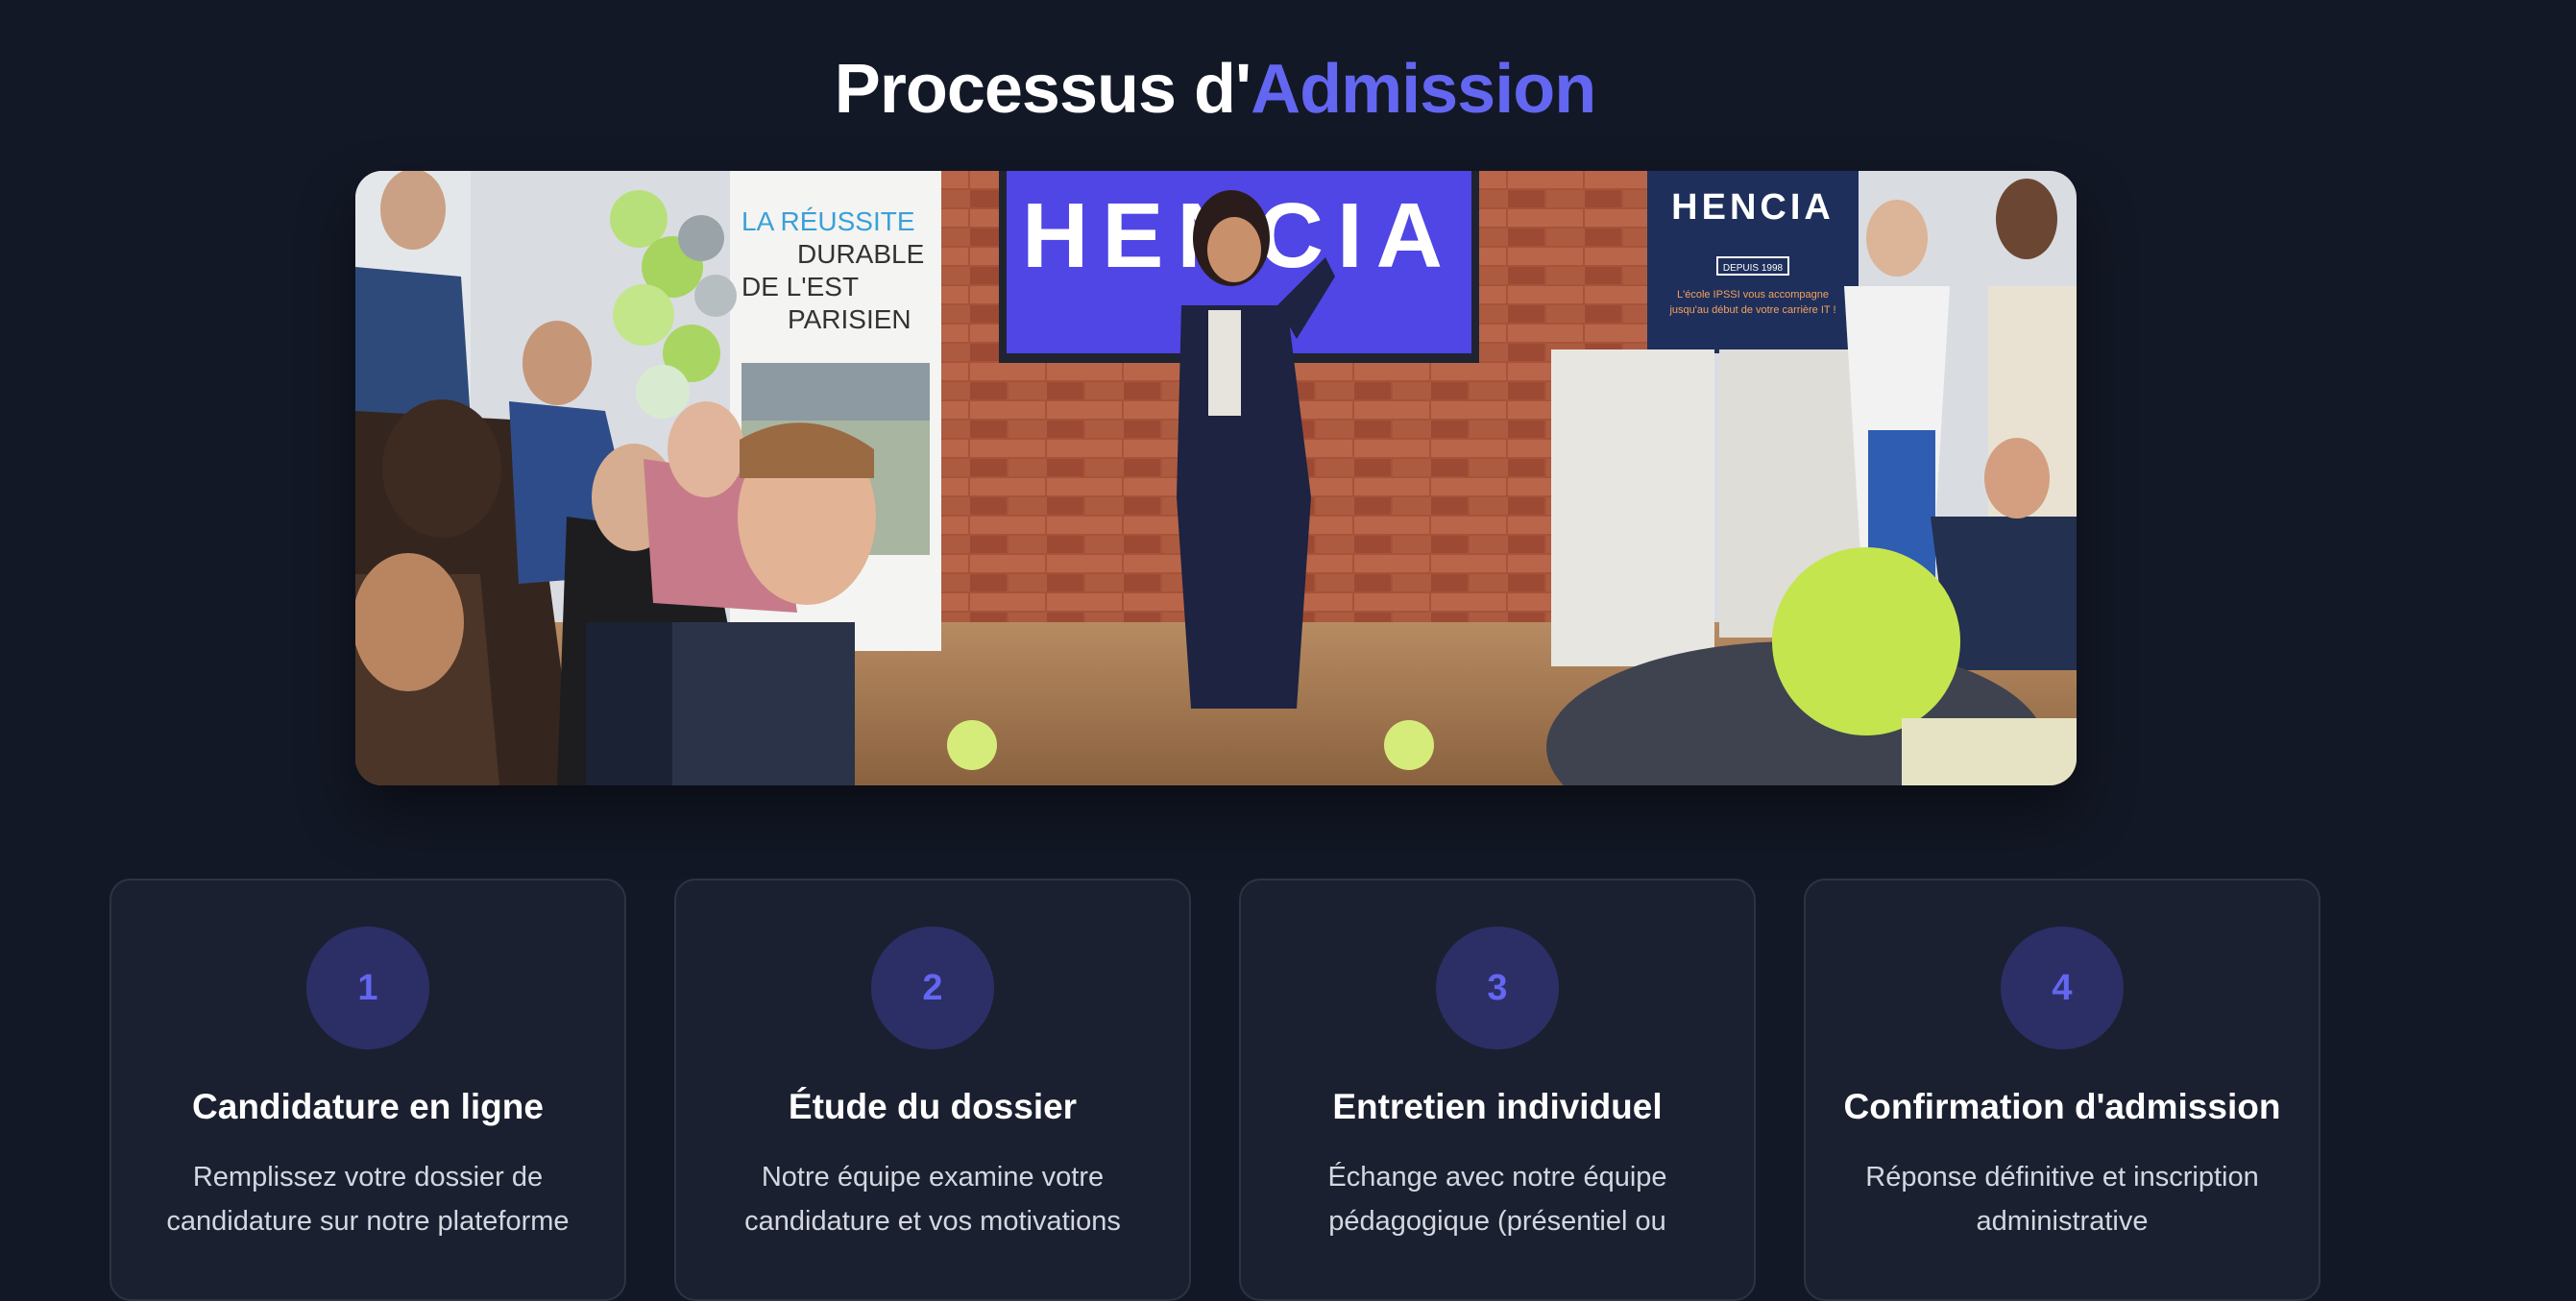 This screenshot has height=1301, width=2576. Describe the element at coordinates (1753, 295) in the screenshot. I see `banner-right-text-1: L'école IPSSI vous accompagne` at that location.